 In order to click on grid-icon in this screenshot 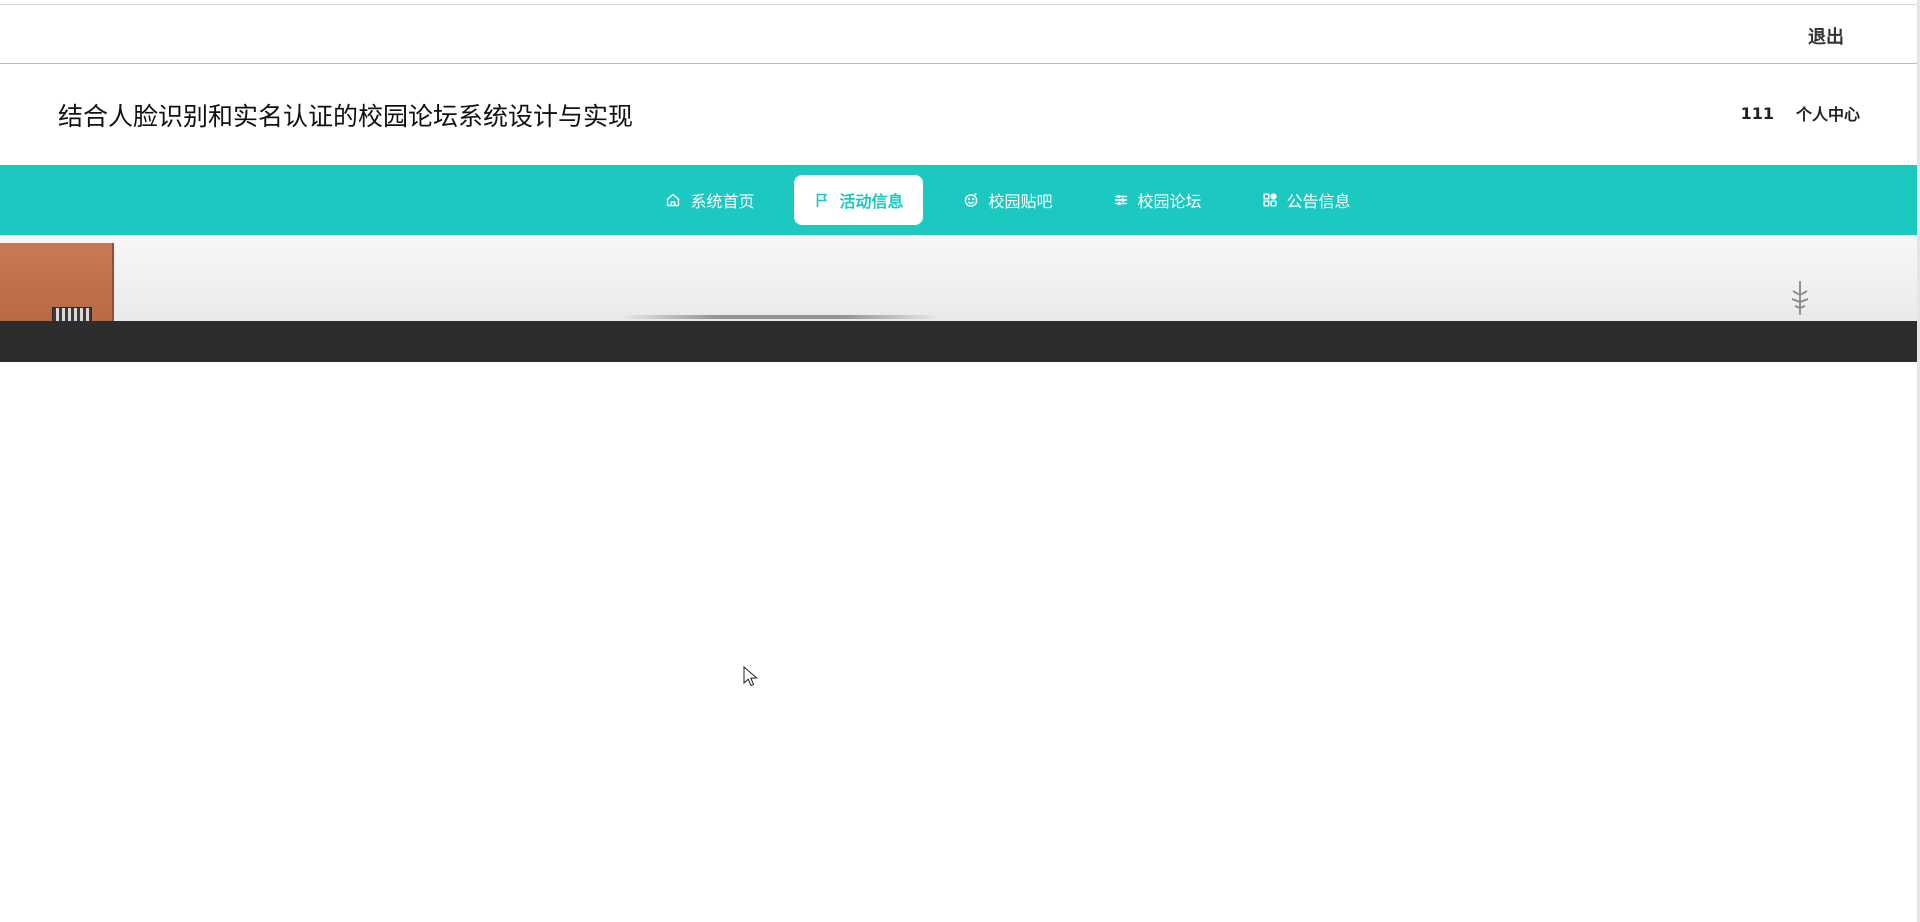, I will do `click(1270, 200)`.